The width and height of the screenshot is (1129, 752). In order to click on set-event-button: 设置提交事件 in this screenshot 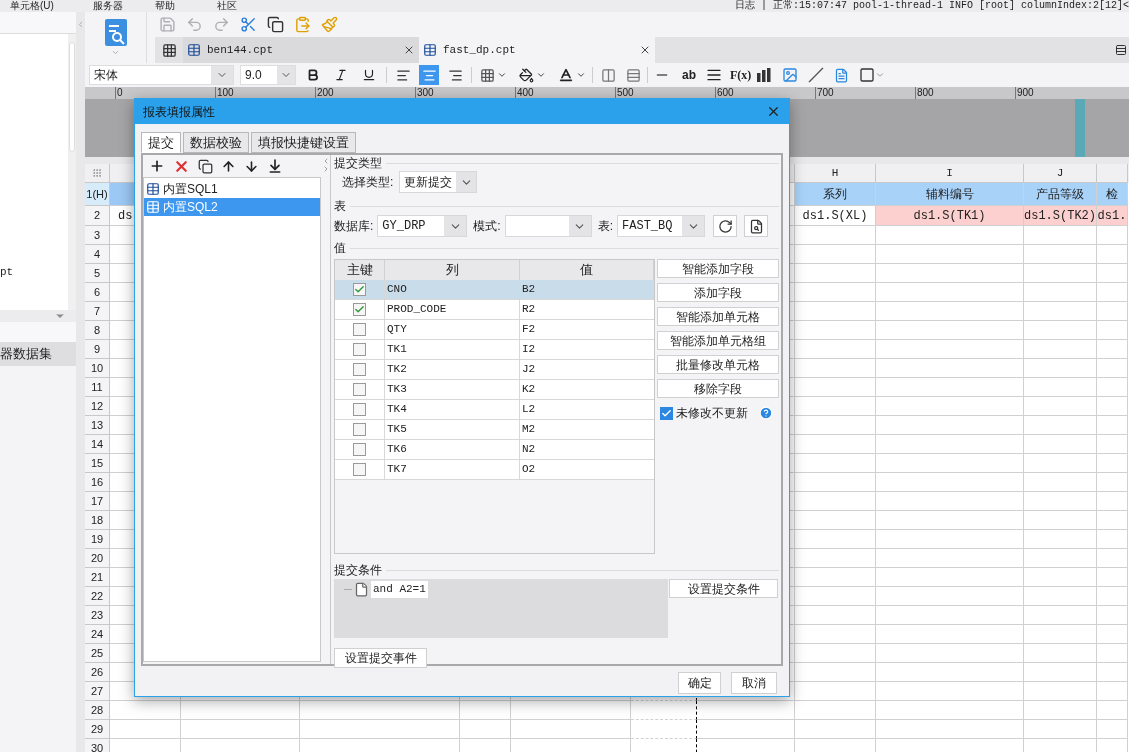, I will do `click(380, 658)`.